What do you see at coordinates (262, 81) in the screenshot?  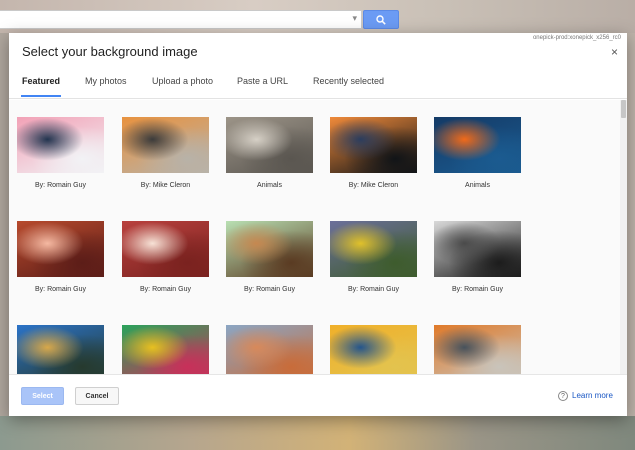 I see `tab-paste-url: Paste a URL` at bounding box center [262, 81].